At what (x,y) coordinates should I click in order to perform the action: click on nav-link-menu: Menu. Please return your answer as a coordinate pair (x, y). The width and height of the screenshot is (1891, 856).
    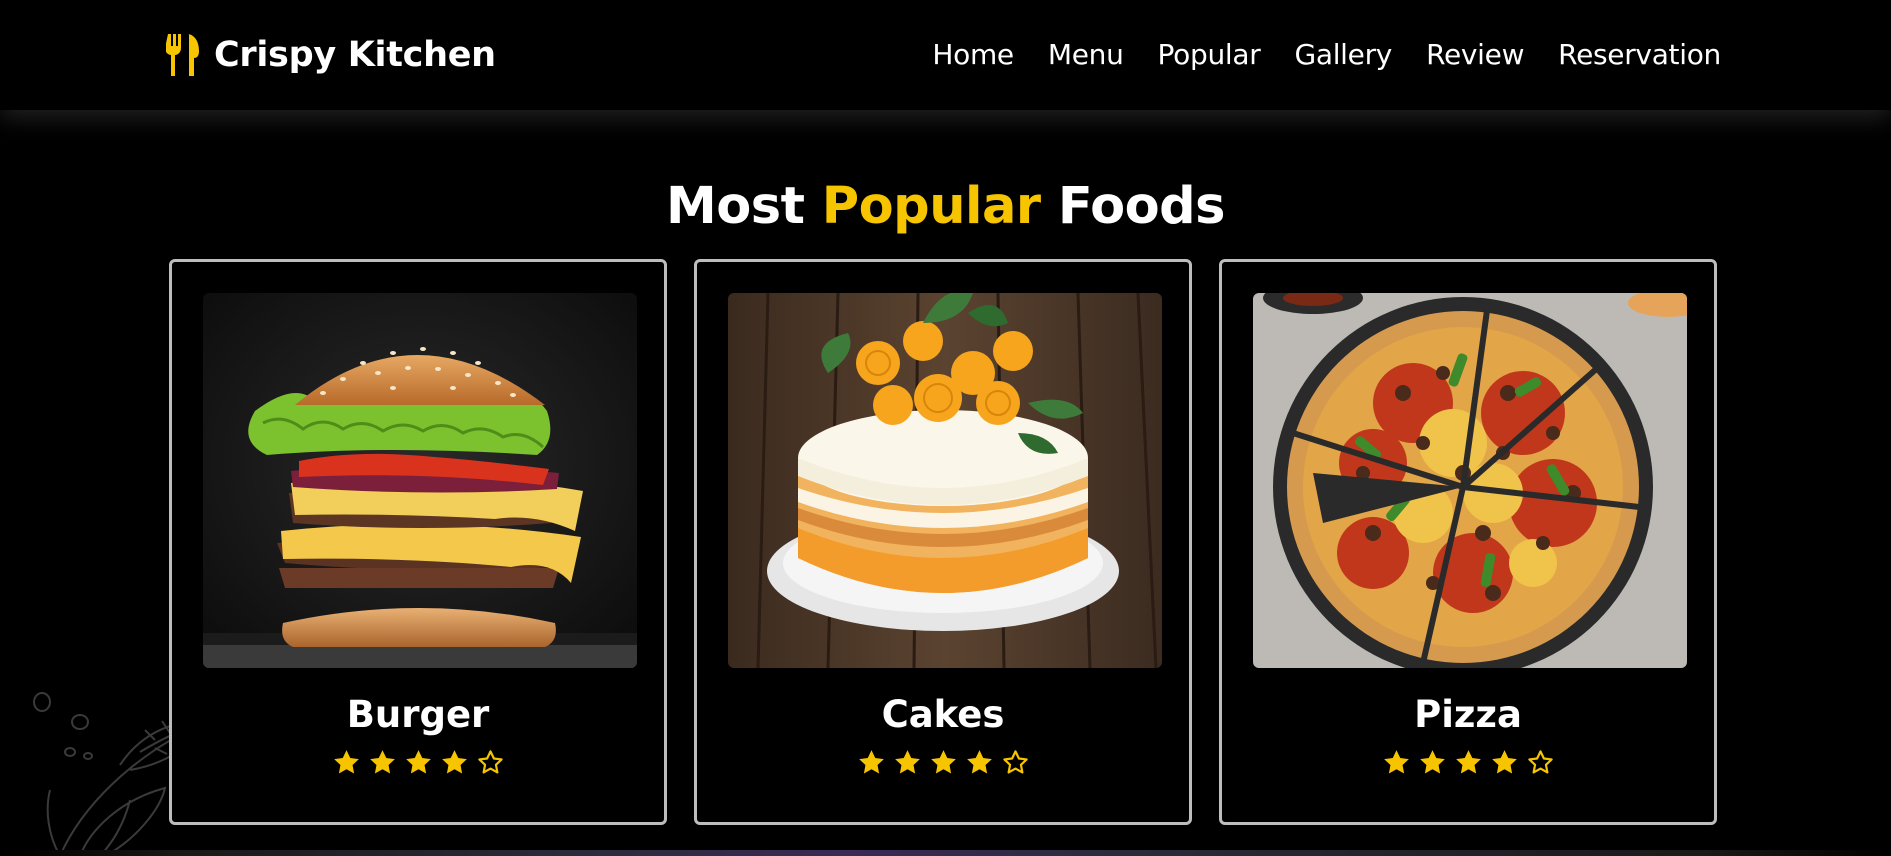
    Looking at the image, I should click on (1086, 54).